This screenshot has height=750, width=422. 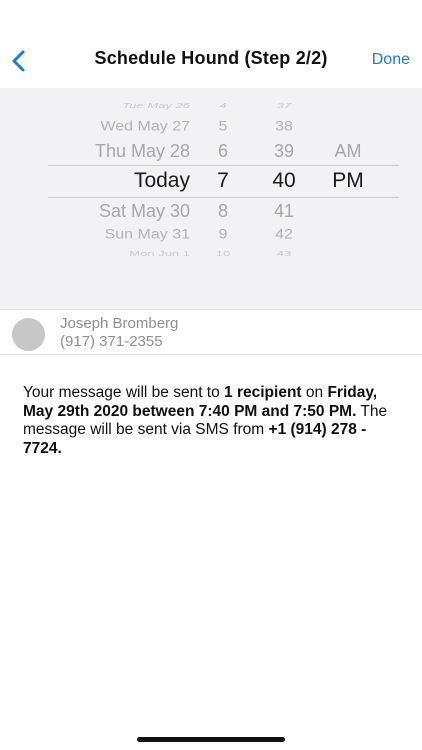 I want to click on picker-ampm-option: AM, so click(x=348, y=151).